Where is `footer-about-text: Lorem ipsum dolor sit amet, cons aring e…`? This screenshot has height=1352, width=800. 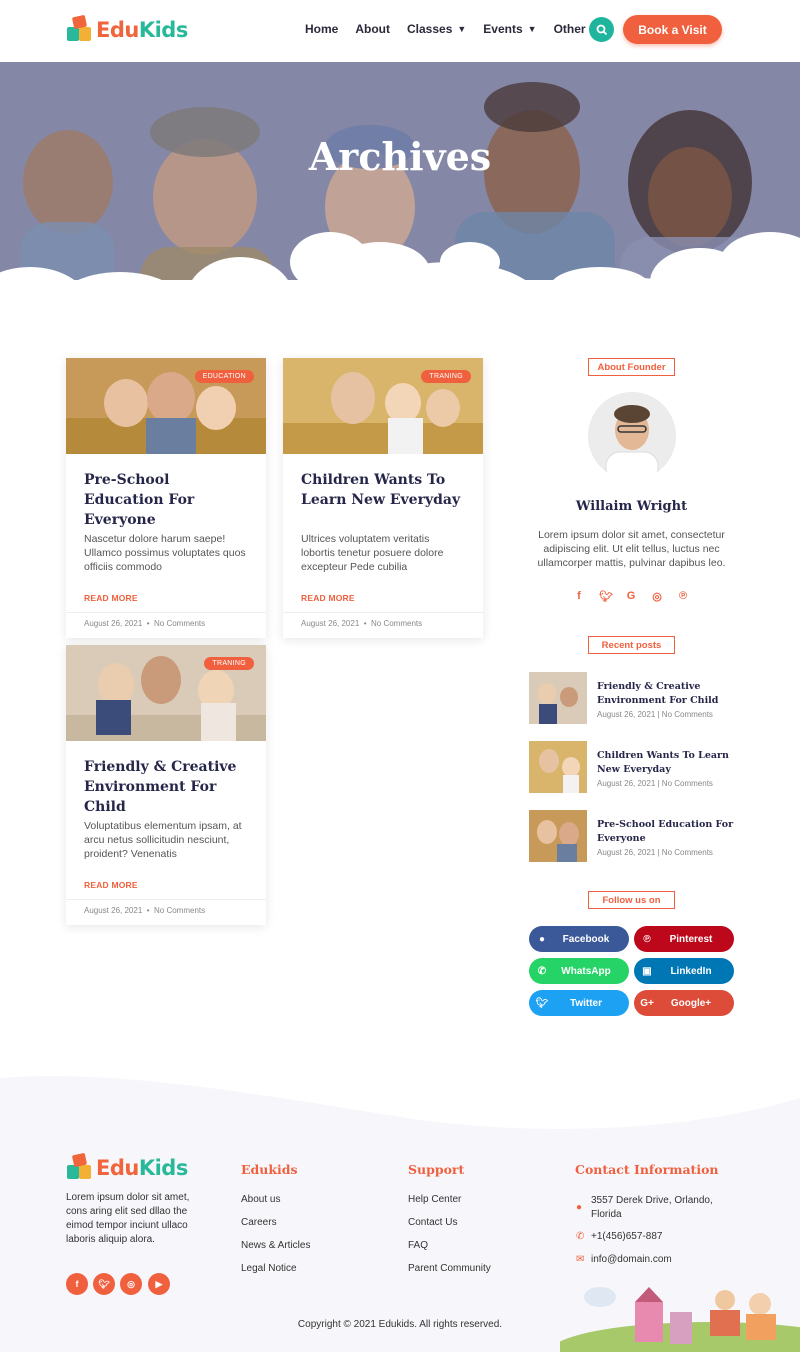
footer-about-text: Lorem ipsum dolor sit amet, cons aring e… is located at coordinates (128, 1218).